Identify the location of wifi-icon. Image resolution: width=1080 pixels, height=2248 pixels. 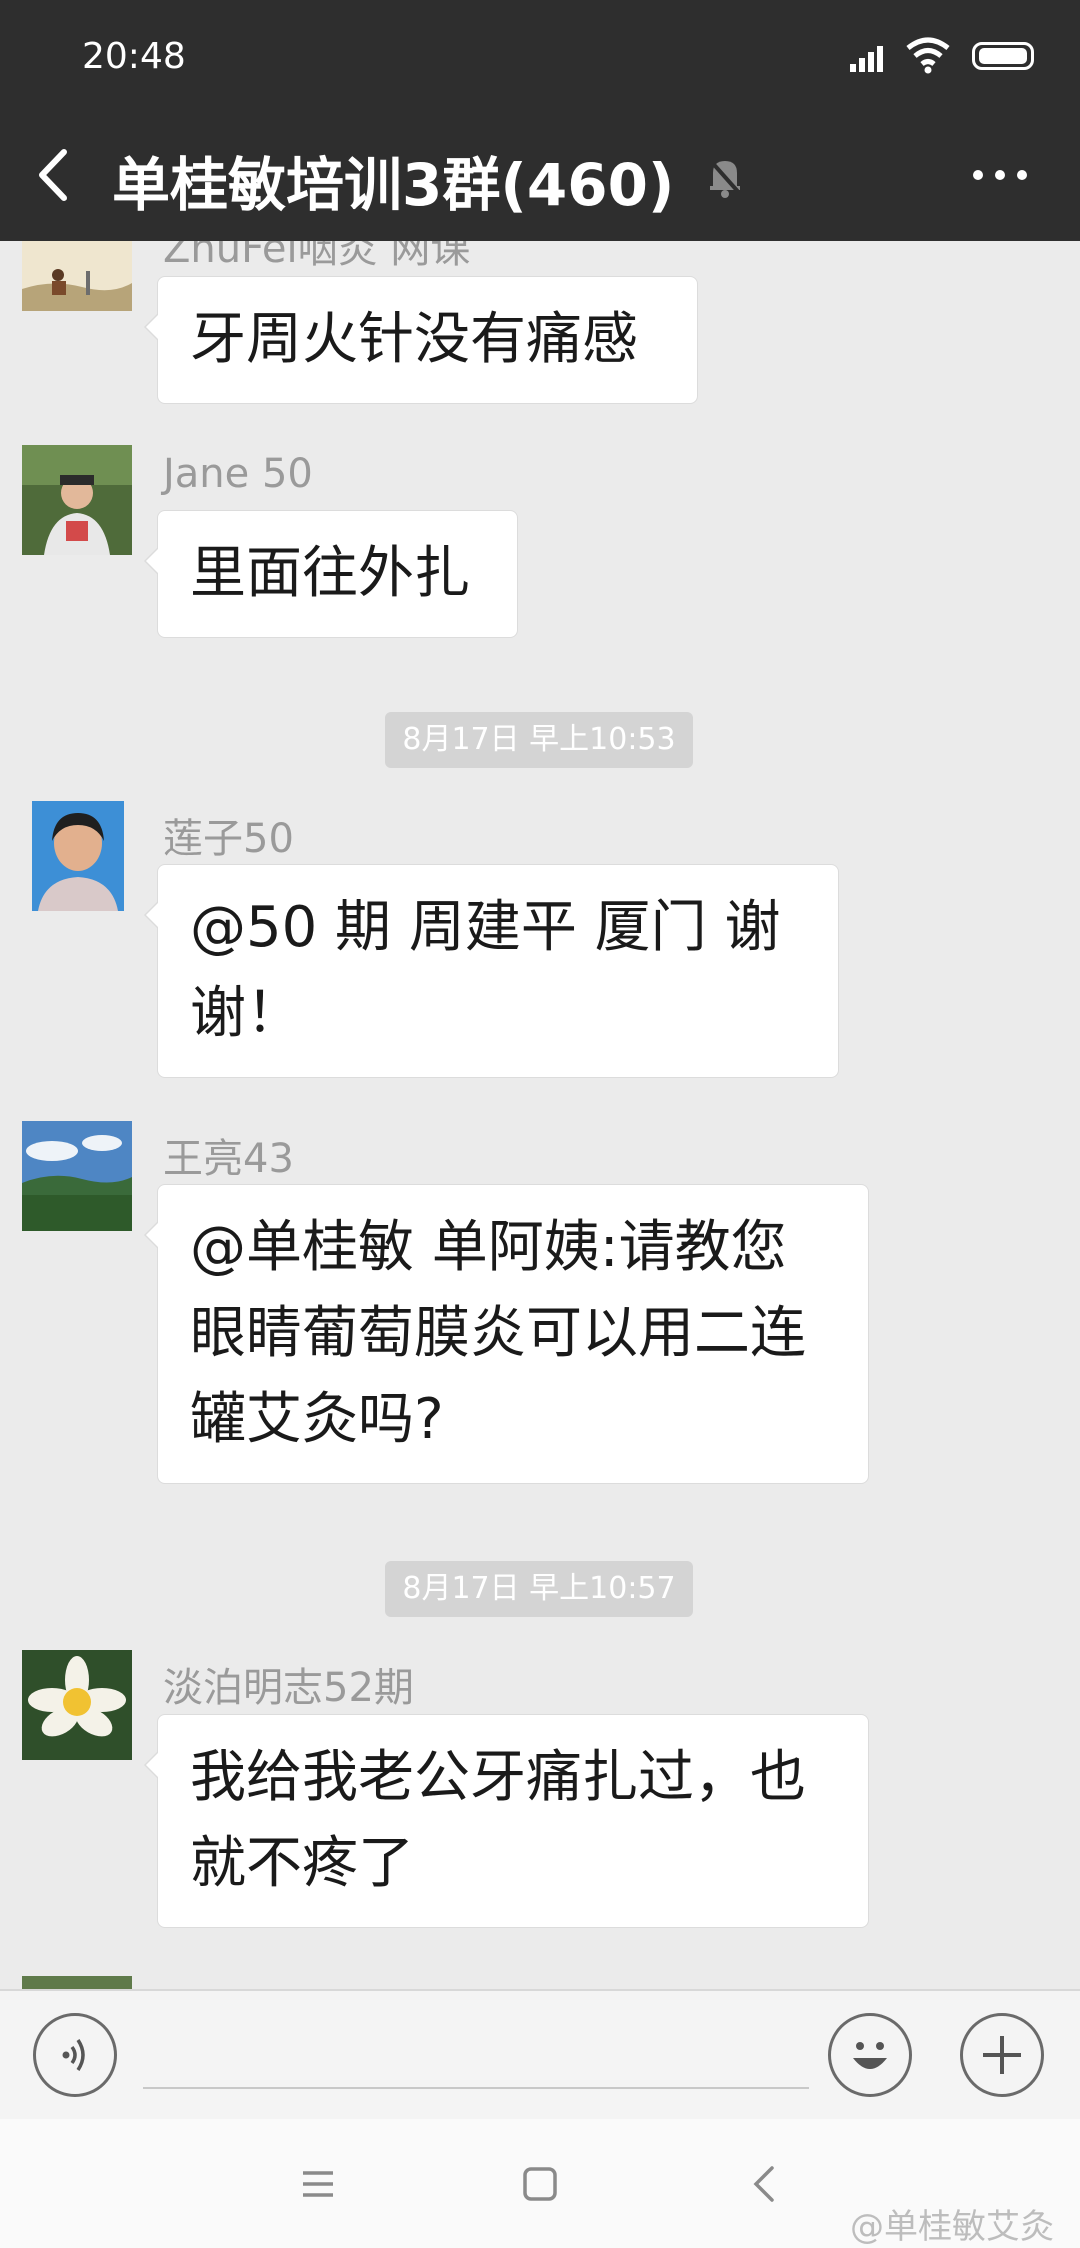
(928, 55).